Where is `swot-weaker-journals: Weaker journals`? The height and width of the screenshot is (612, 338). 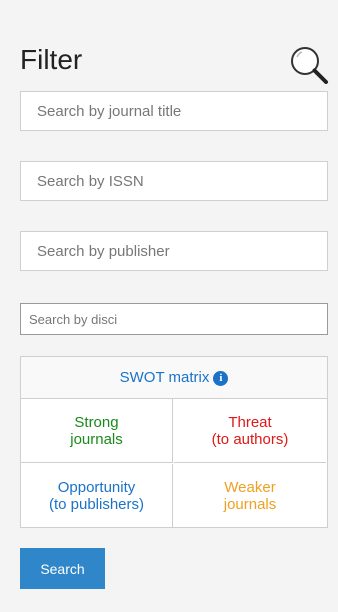 swot-weaker-journals: Weaker journals is located at coordinates (250, 496).